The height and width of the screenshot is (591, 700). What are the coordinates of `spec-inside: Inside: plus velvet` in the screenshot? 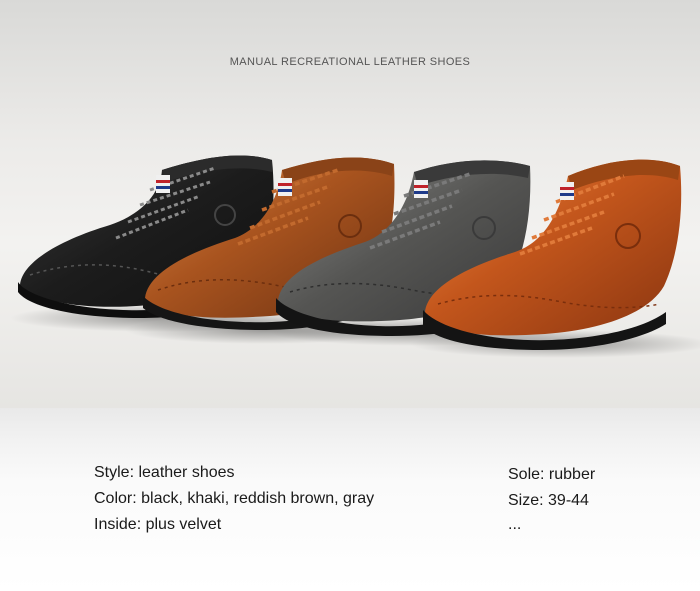 It's located at (158, 524).